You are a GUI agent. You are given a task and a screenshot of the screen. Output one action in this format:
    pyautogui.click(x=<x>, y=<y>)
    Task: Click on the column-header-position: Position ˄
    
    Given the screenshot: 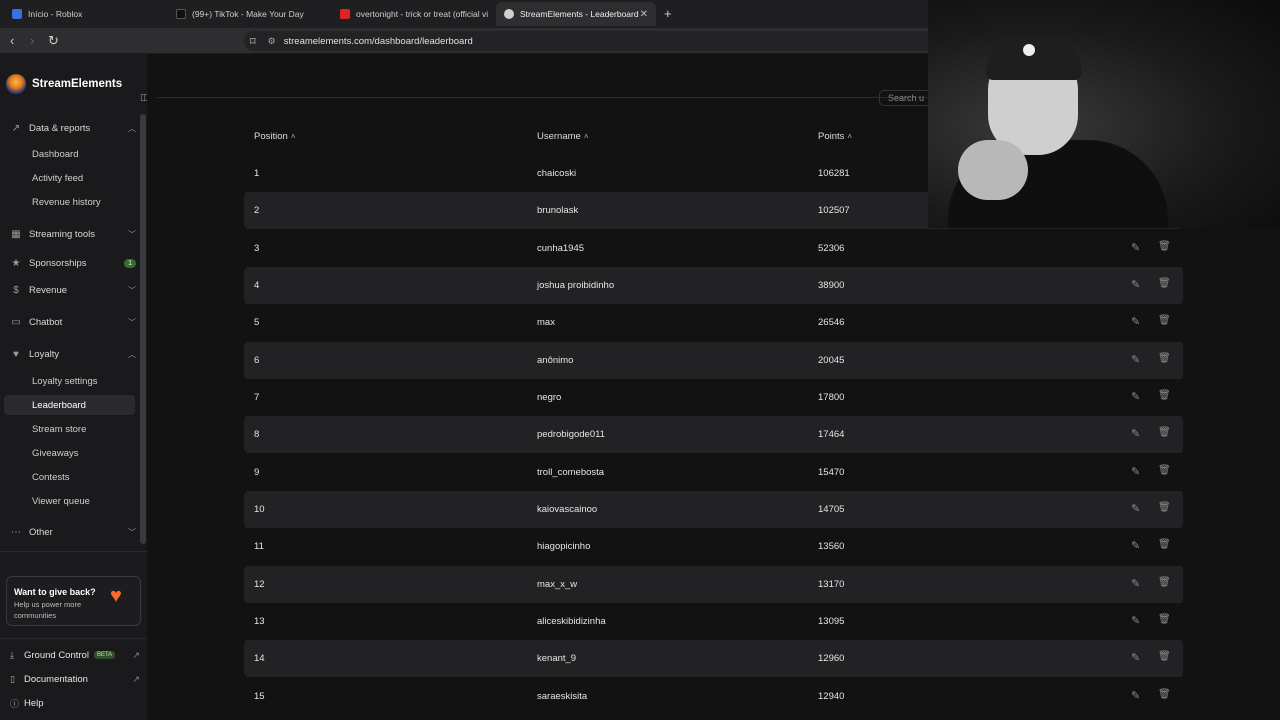 What is the action you would take?
    pyautogui.click(x=274, y=136)
    